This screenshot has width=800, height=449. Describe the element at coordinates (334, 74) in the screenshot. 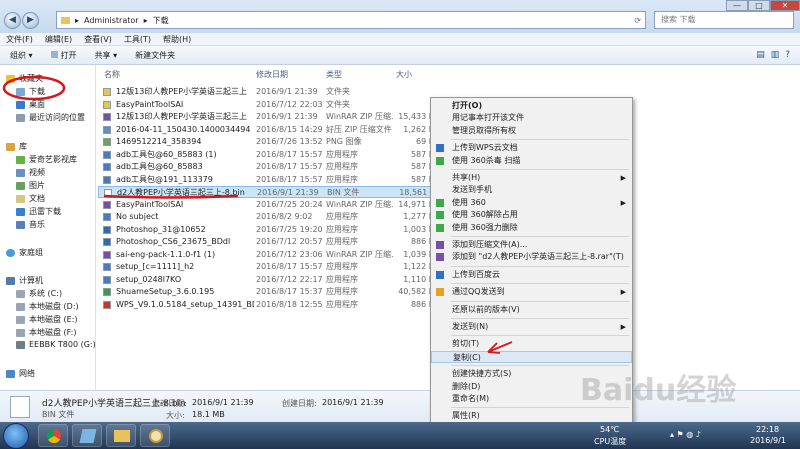

I see `column-header-type: 类型` at that location.